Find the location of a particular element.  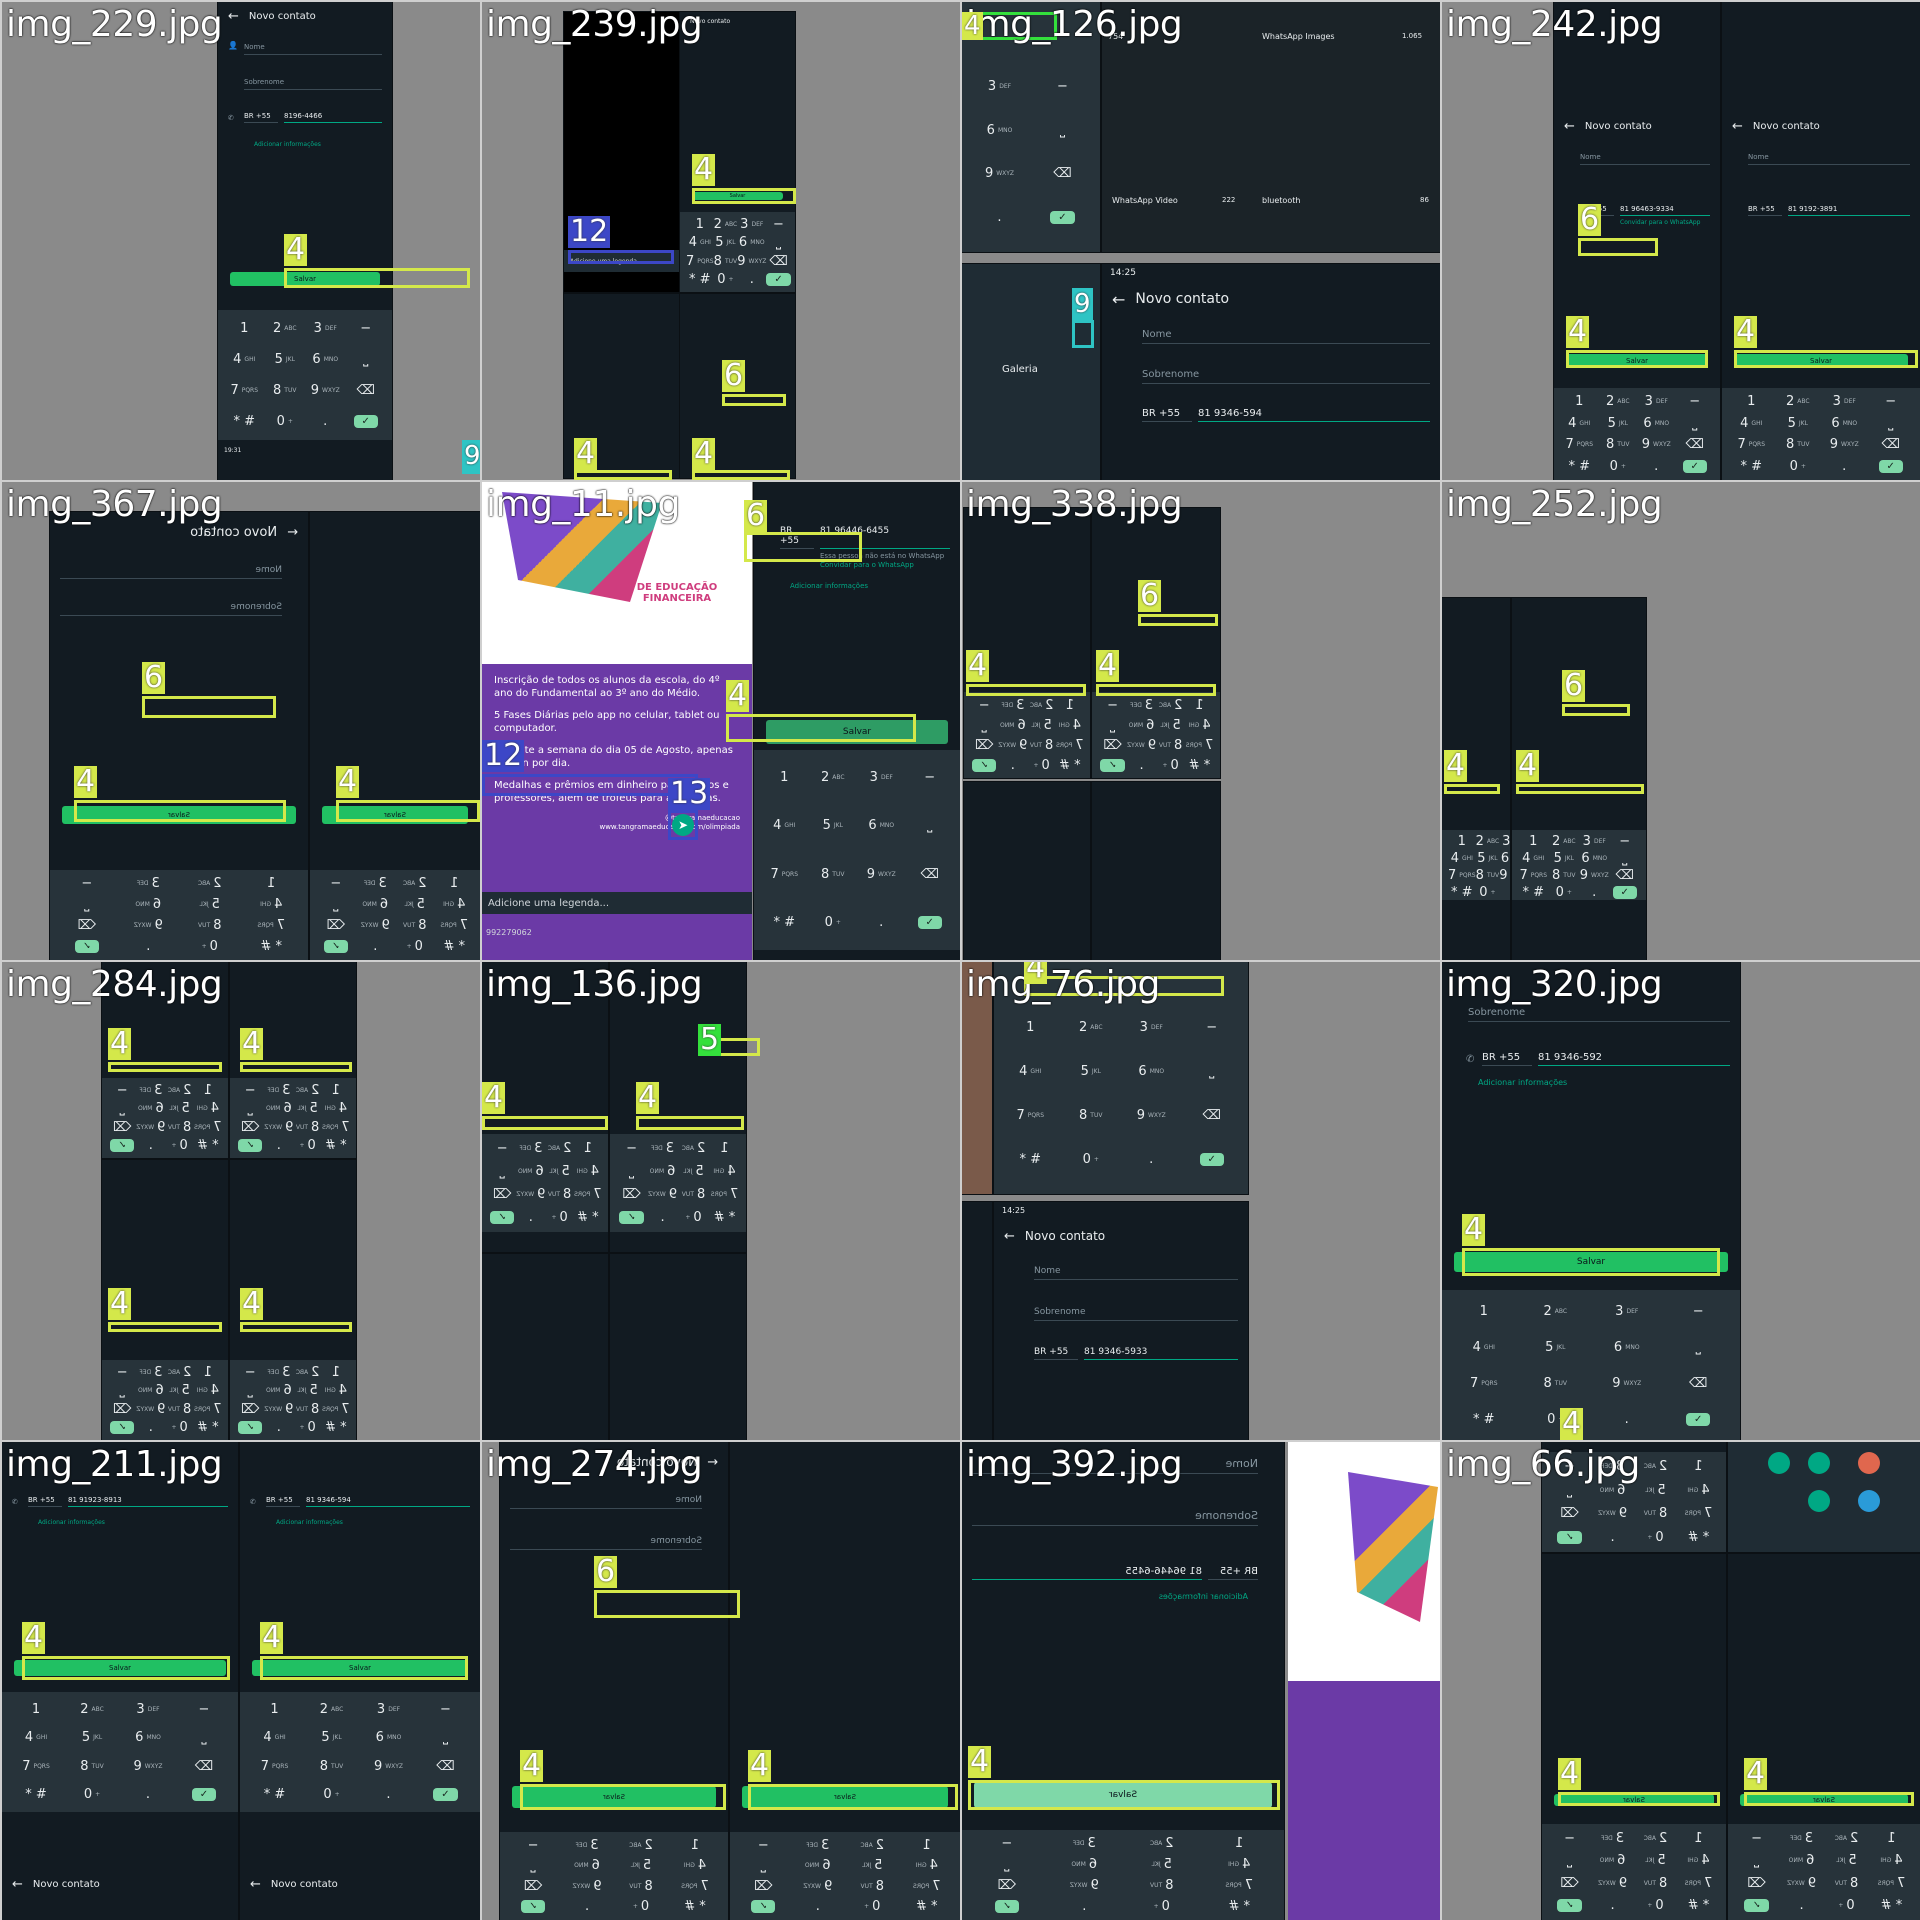

tab-galeria: Galeria is located at coordinates (1020, 369).